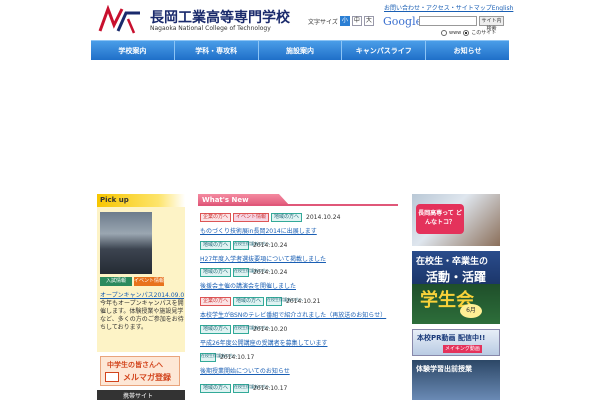 This screenshot has height=400, width=600. Describe the element at coordinates (251, 217) in the screenshot. I see `tag-event: イベント情報` at that location.